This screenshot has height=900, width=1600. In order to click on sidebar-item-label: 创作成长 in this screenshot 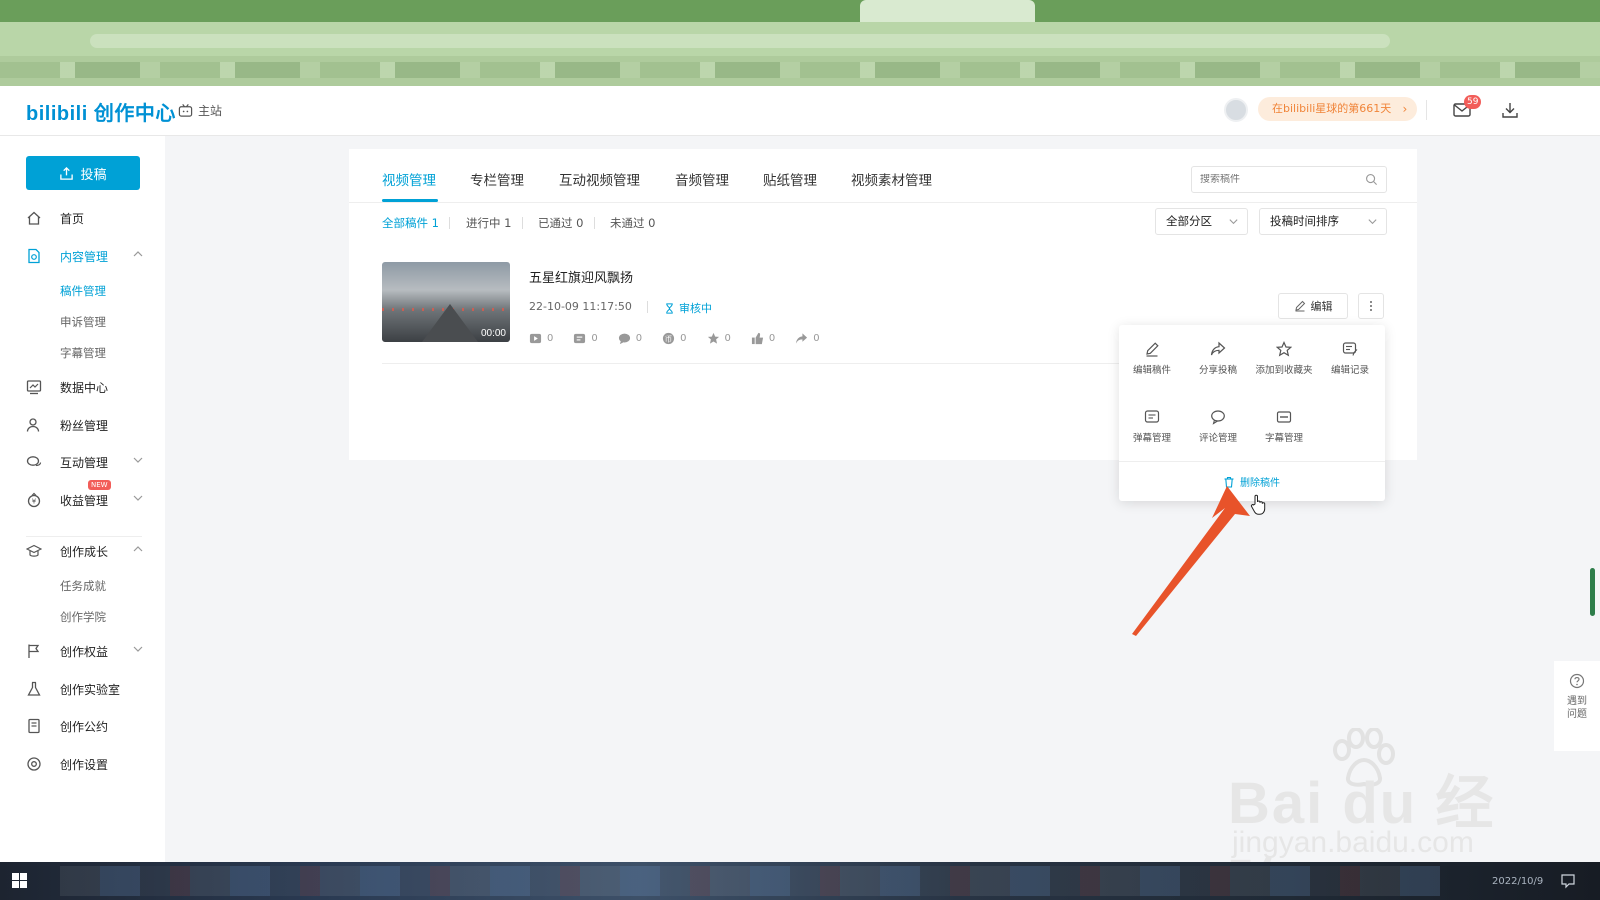, I will do `click(84, 551)`.